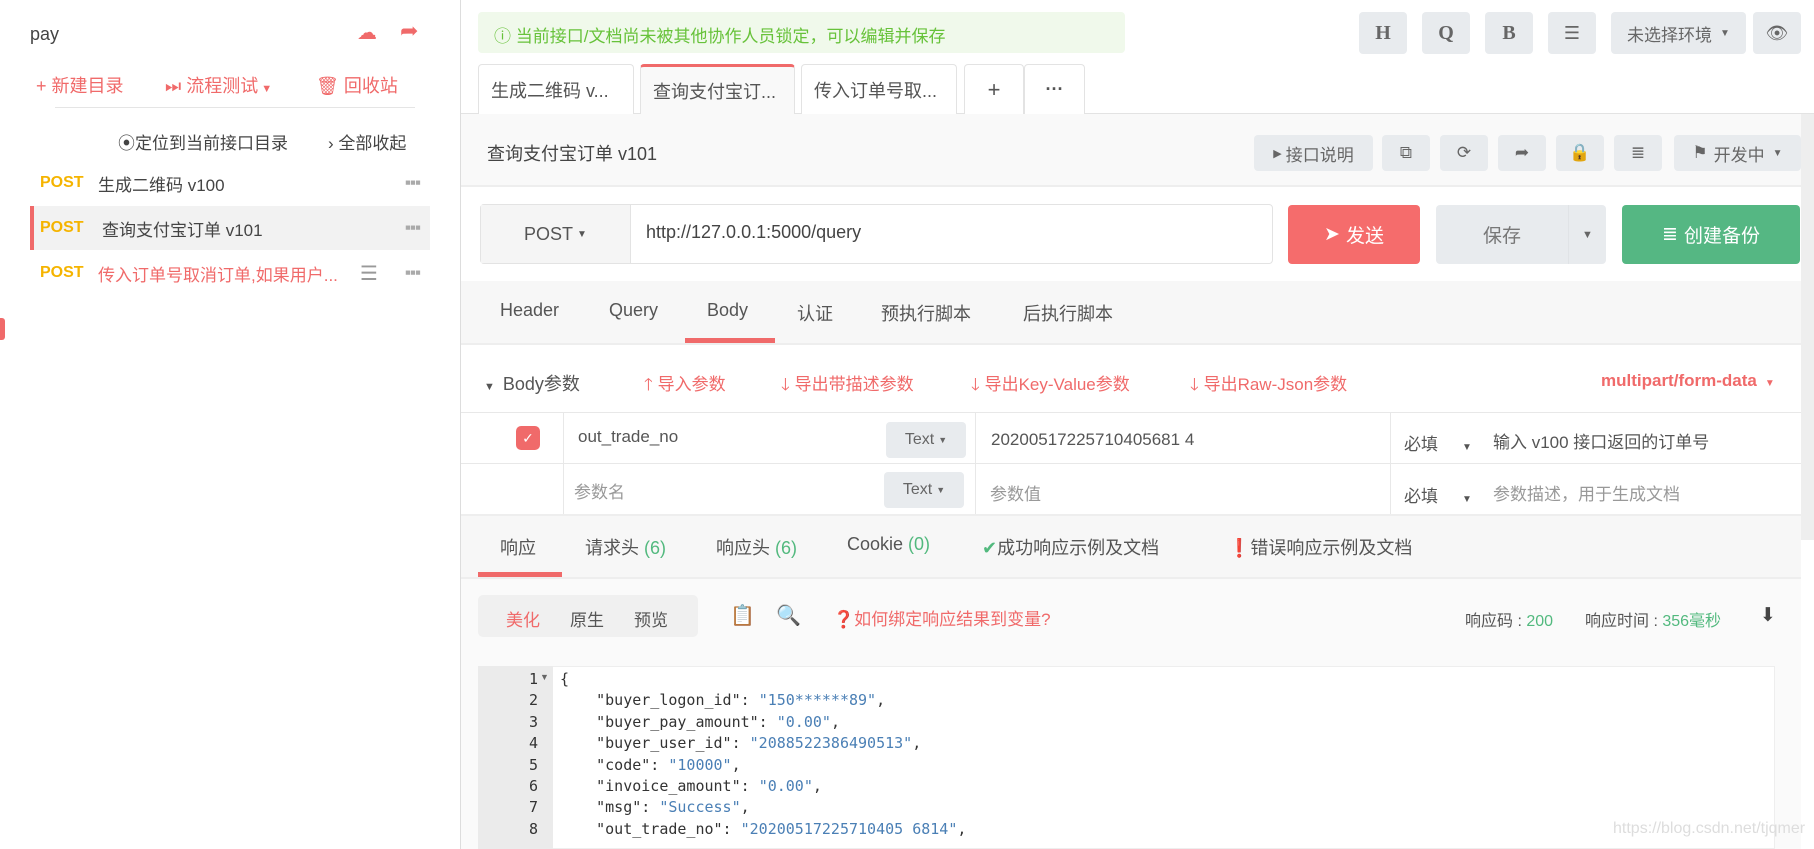  I want to click on tab-cookie: Cookie (0), so click(888, 544).